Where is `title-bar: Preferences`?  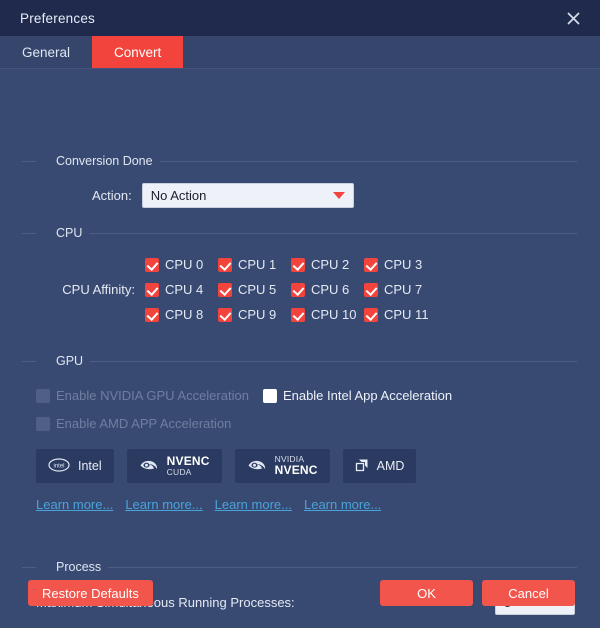 title-bar: Preferences is located at coordinates (300, 18).